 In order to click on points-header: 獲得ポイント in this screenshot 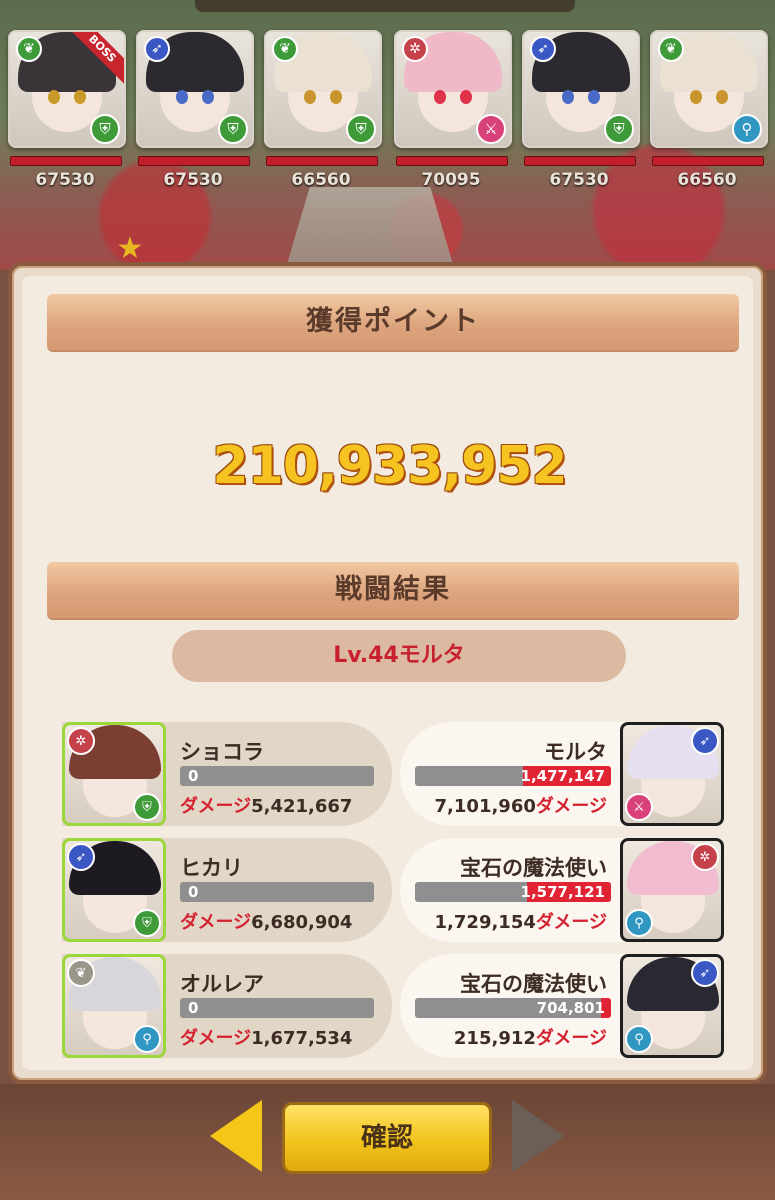, I will do `click(393, 322)`.